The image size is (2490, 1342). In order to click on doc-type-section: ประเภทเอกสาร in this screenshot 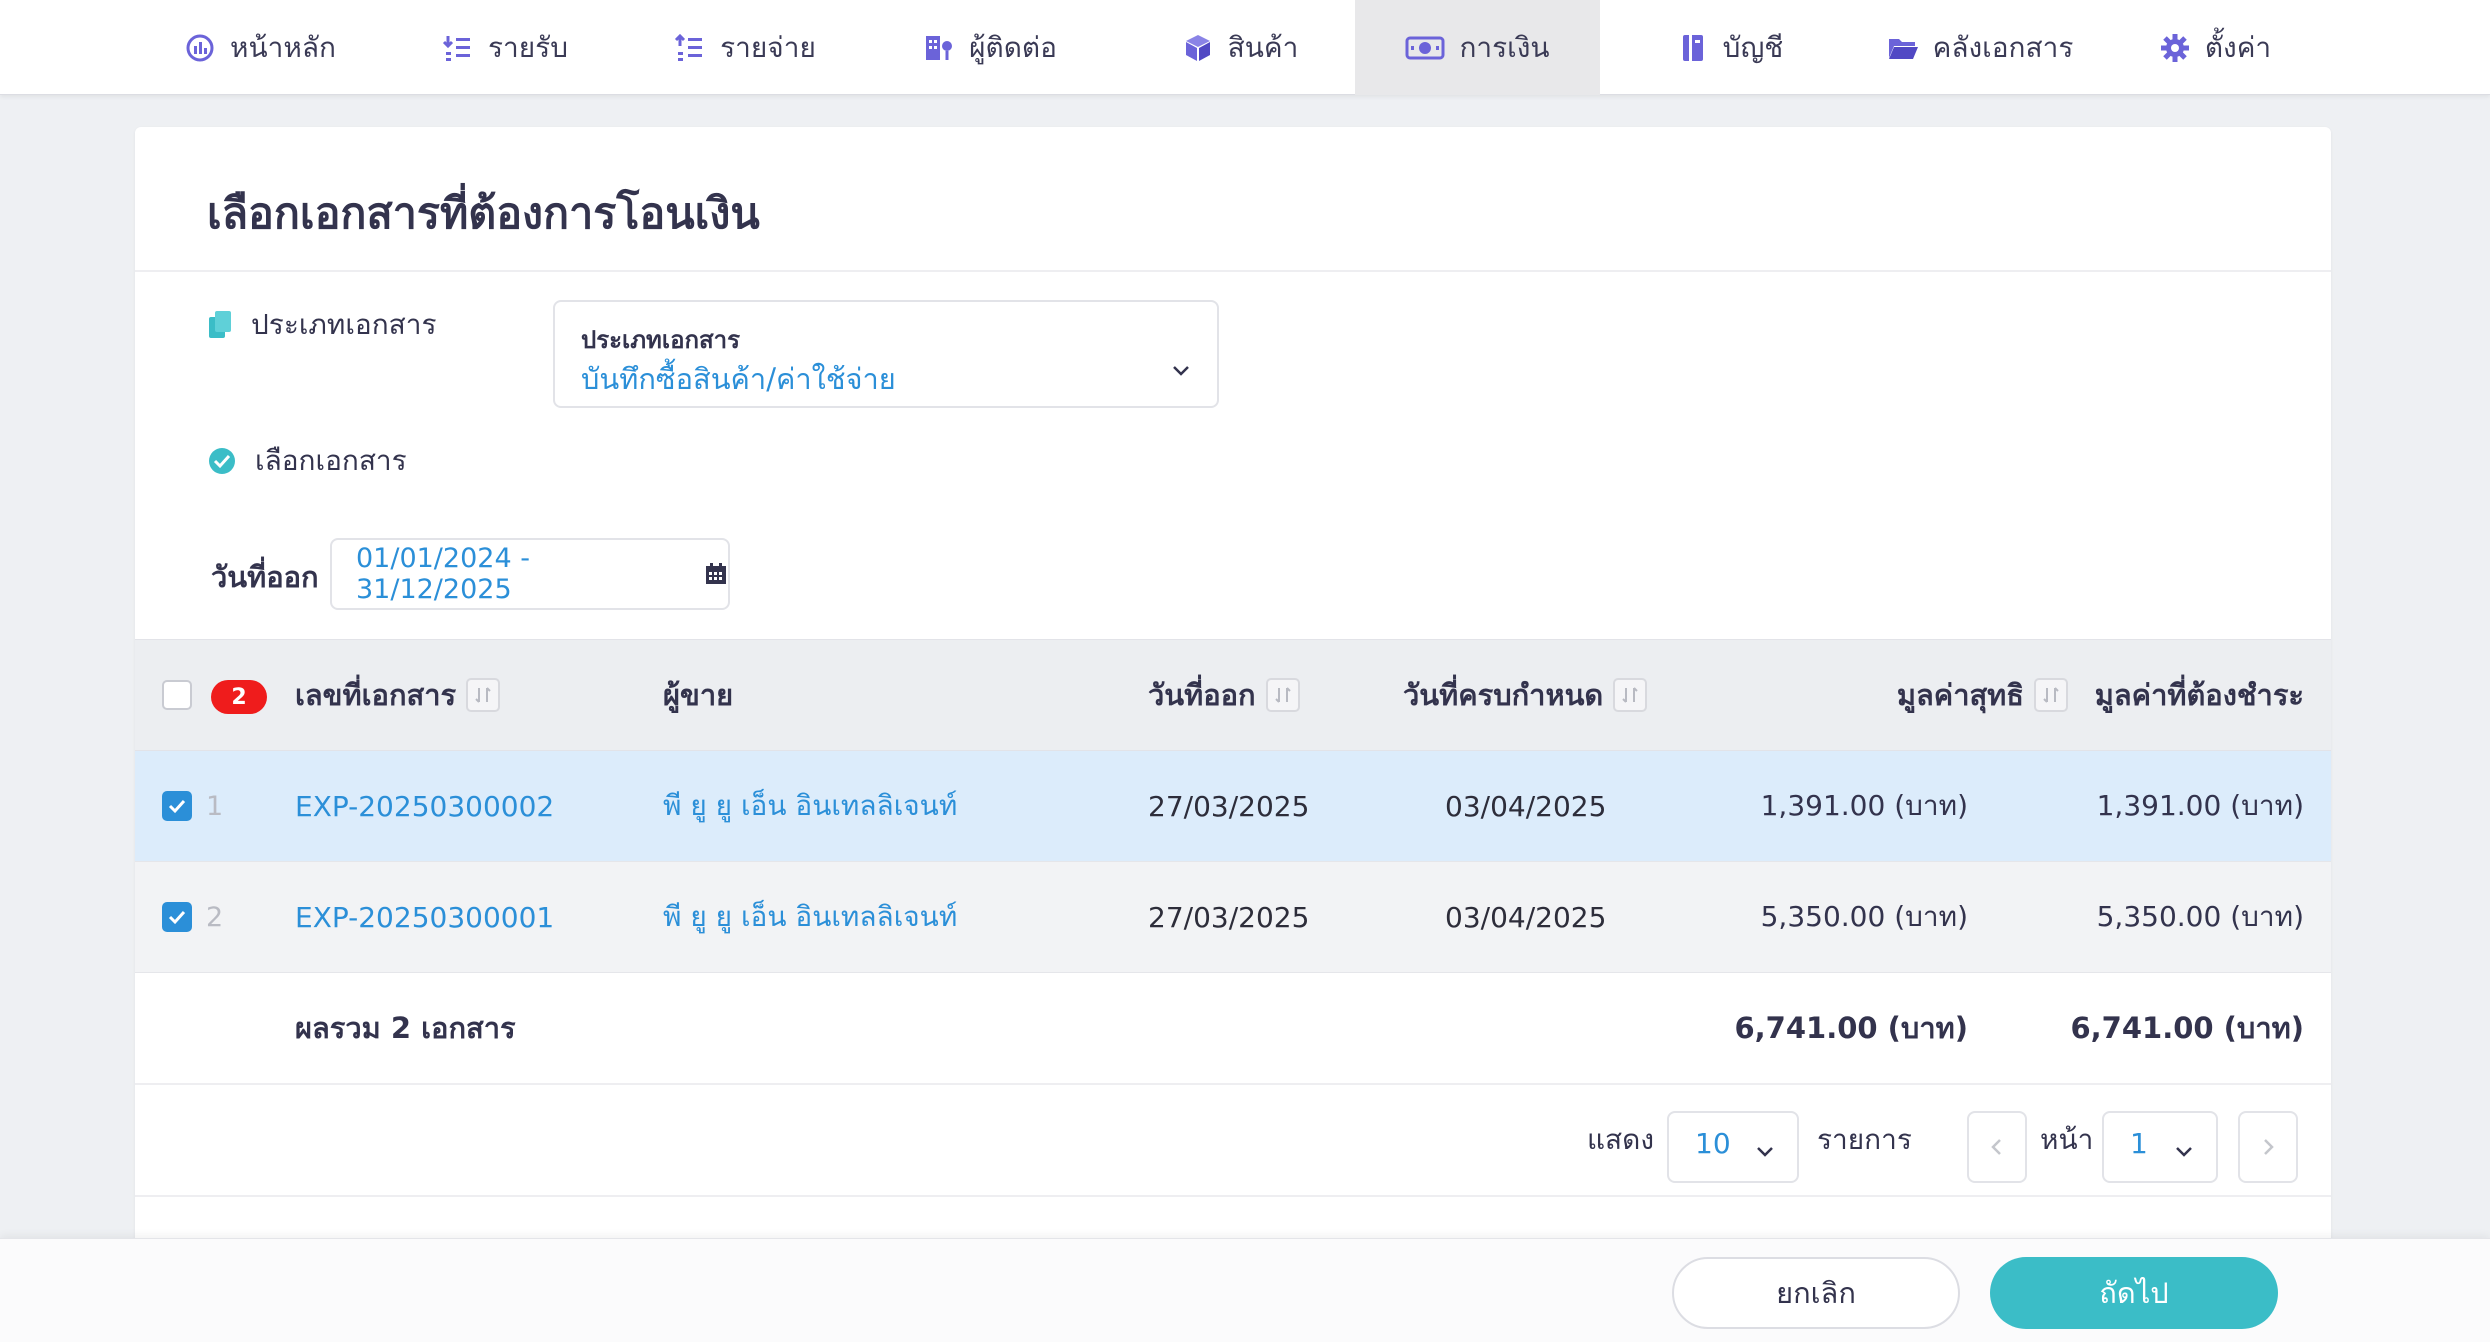, I will do `click(322, 325)`.